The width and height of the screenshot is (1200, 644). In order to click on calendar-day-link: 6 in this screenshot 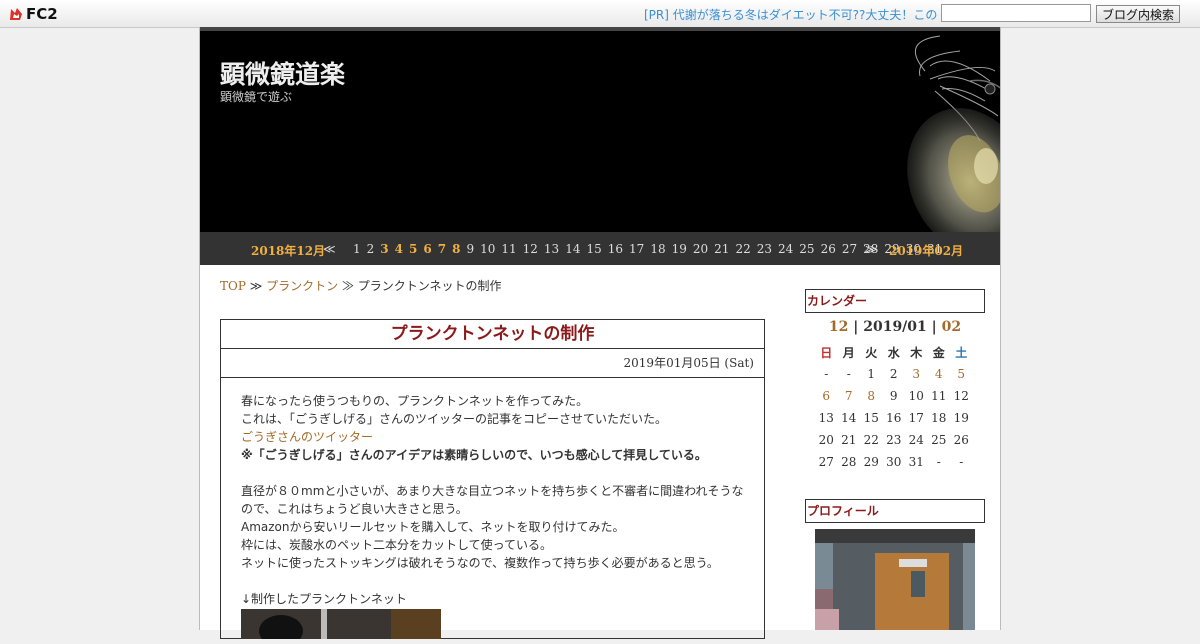, I will do `click(826, 396)`.